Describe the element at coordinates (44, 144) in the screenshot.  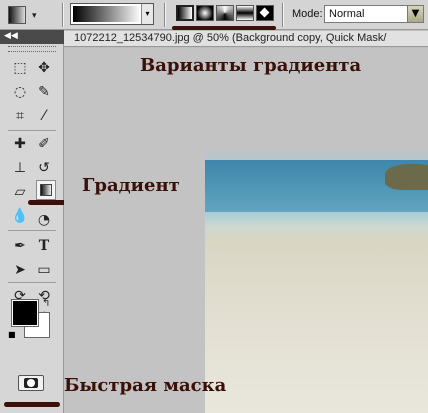
I see `brush-tool-icon: ✐` at that location.